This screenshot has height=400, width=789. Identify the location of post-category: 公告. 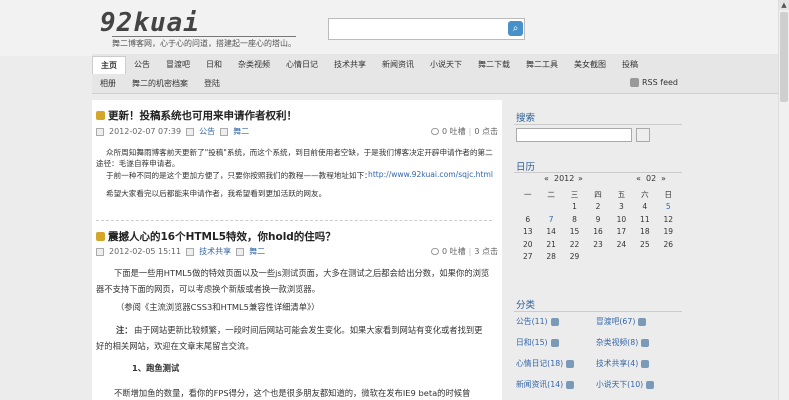
(207, 131).